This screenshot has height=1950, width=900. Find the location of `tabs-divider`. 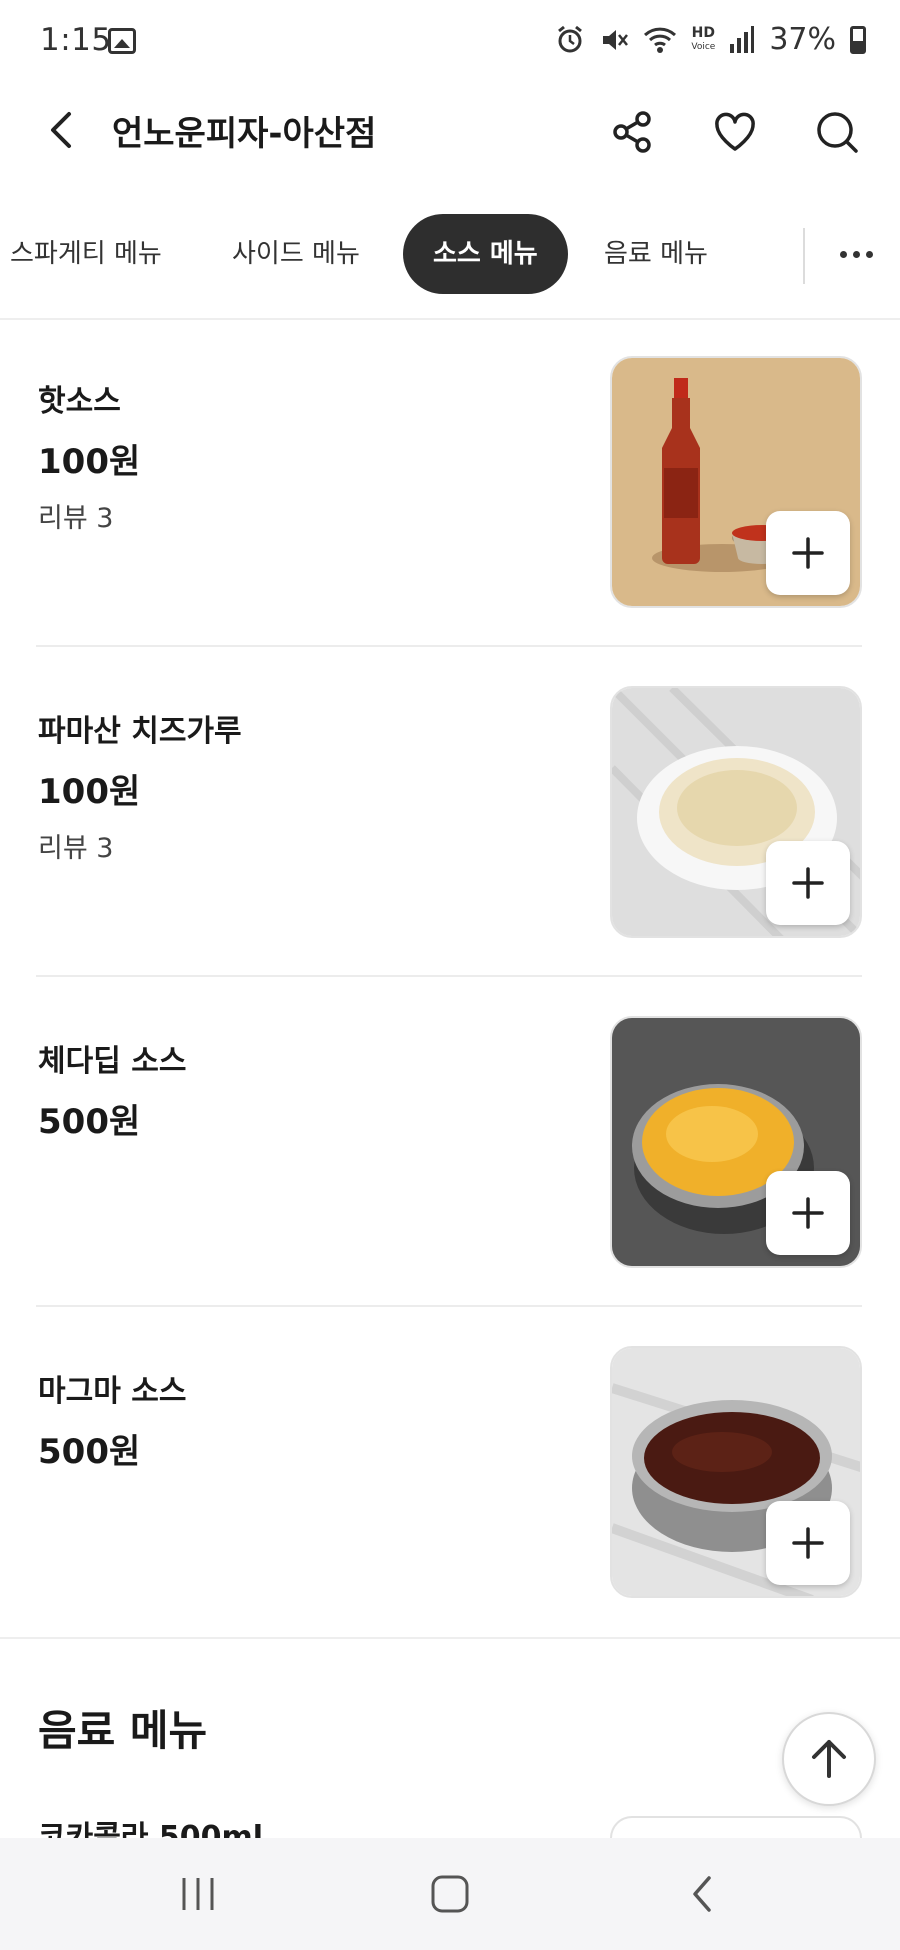

tabs-divider is located at coordinates (804, 256).